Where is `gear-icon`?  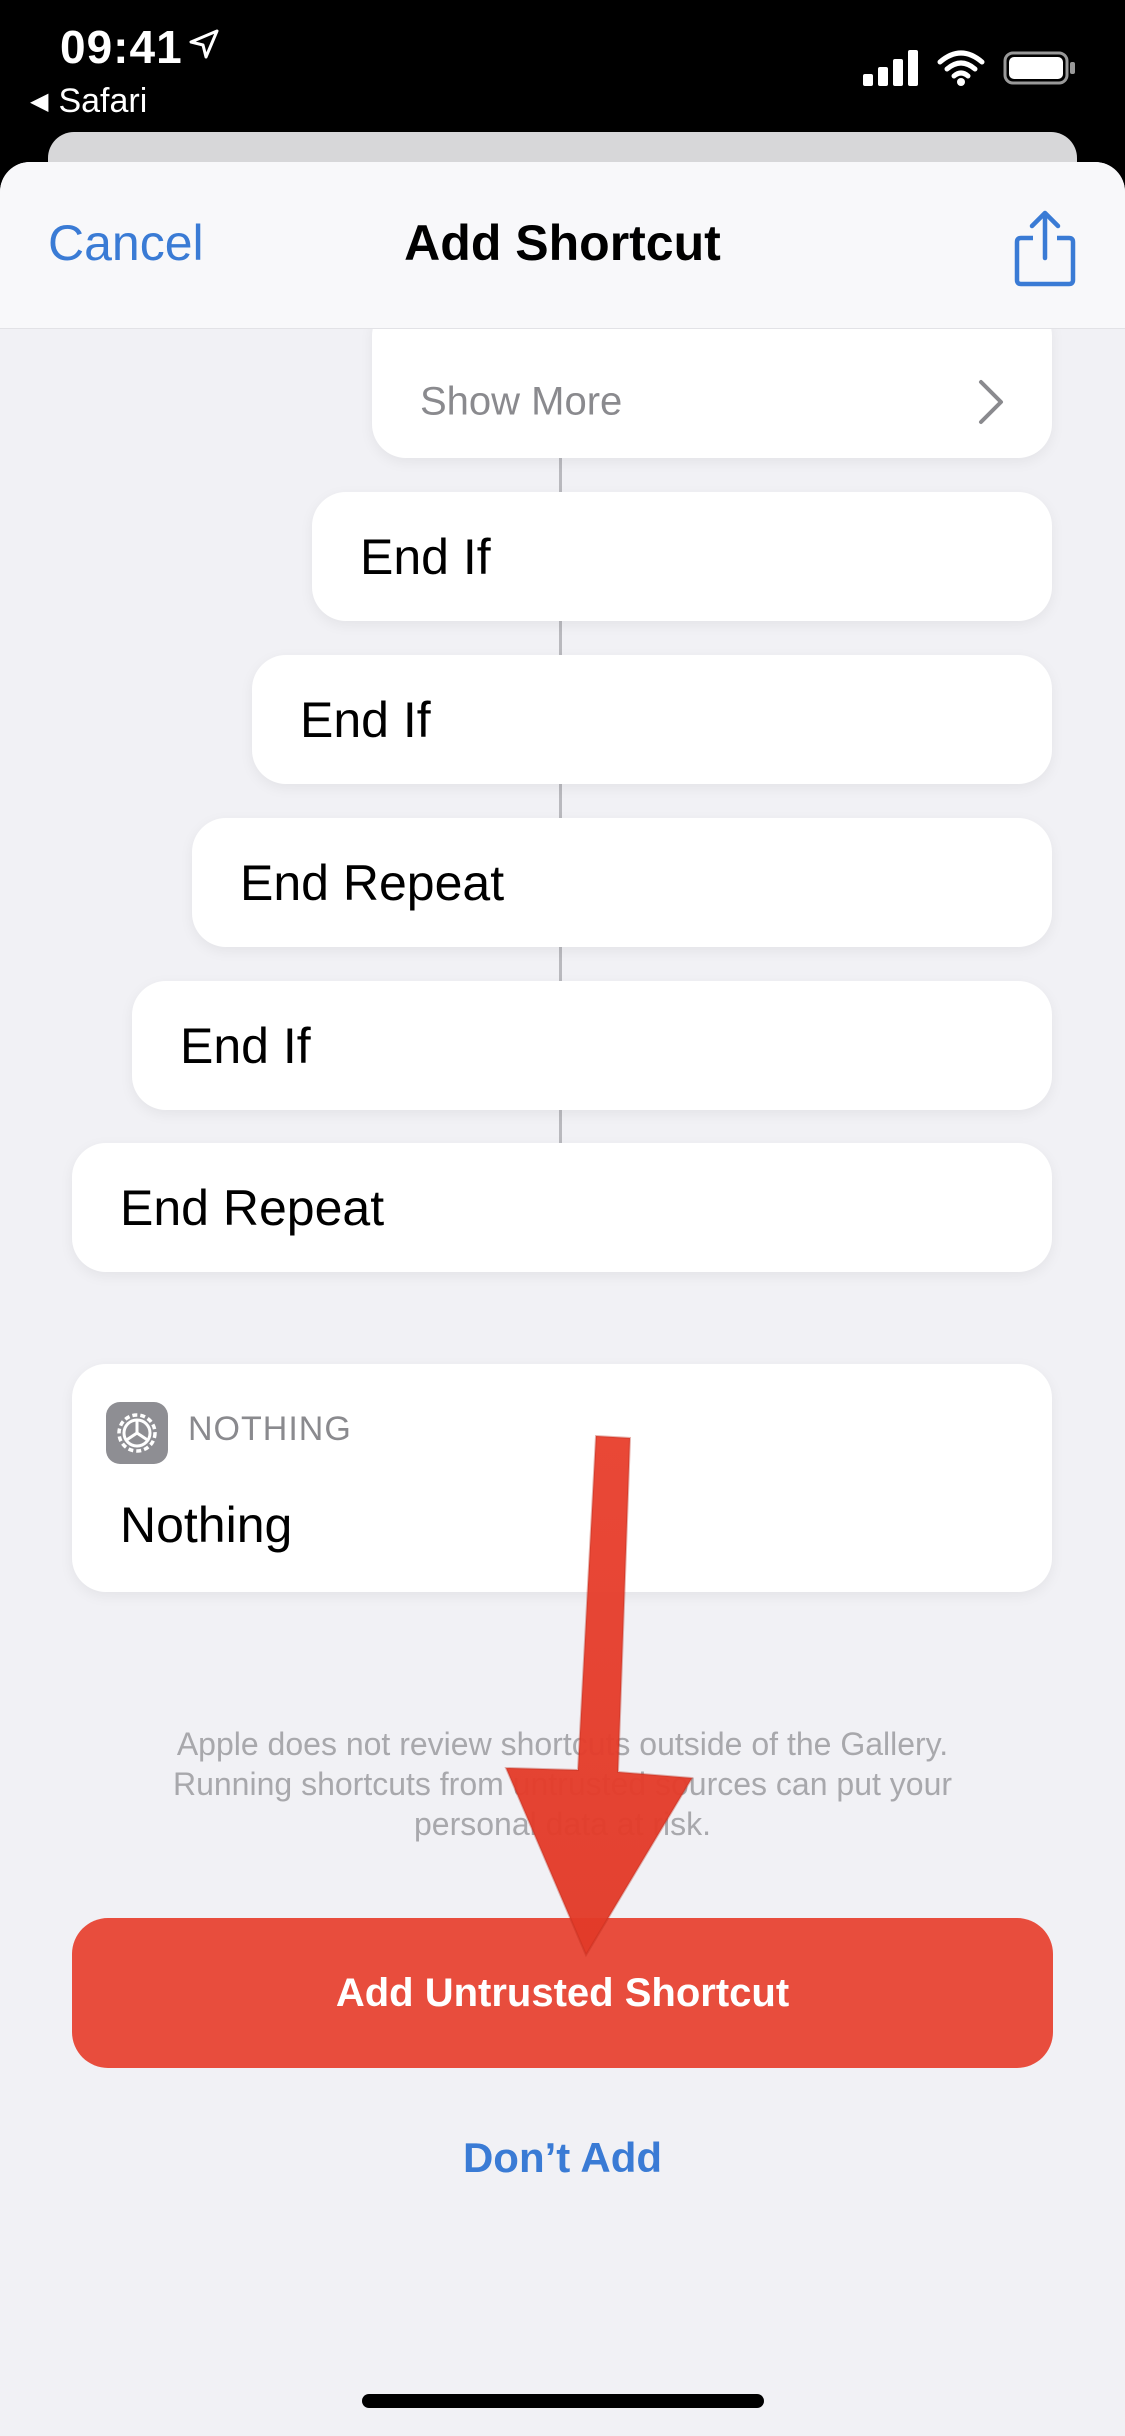 gear-icon is located at coordinates (137, 1433).